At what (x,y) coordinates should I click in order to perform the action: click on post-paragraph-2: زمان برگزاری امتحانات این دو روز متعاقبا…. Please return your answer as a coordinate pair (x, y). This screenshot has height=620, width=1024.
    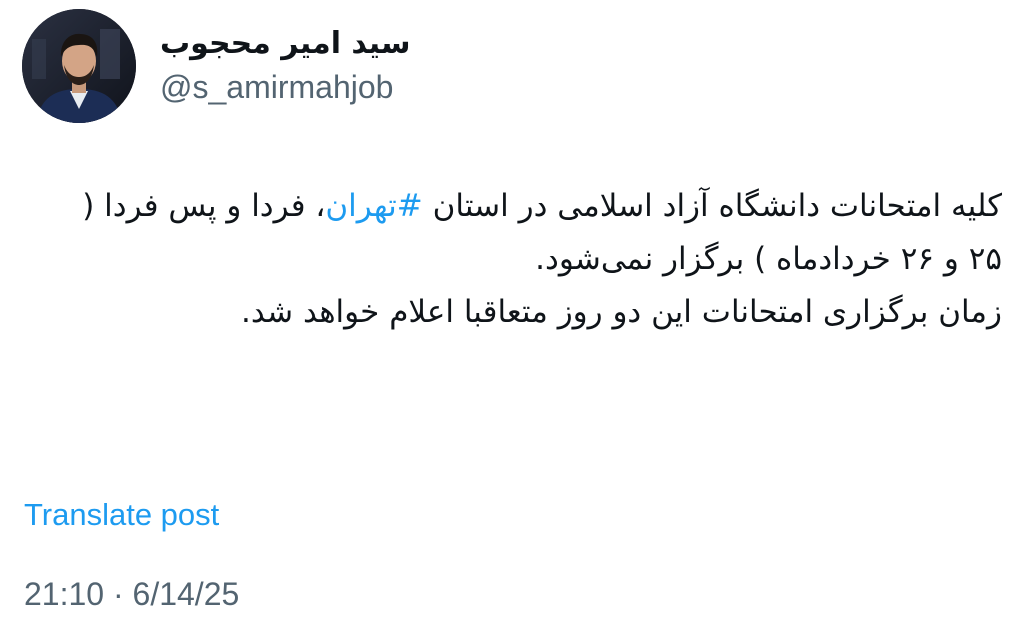
    Looking at the image, I should click on (621, 312).